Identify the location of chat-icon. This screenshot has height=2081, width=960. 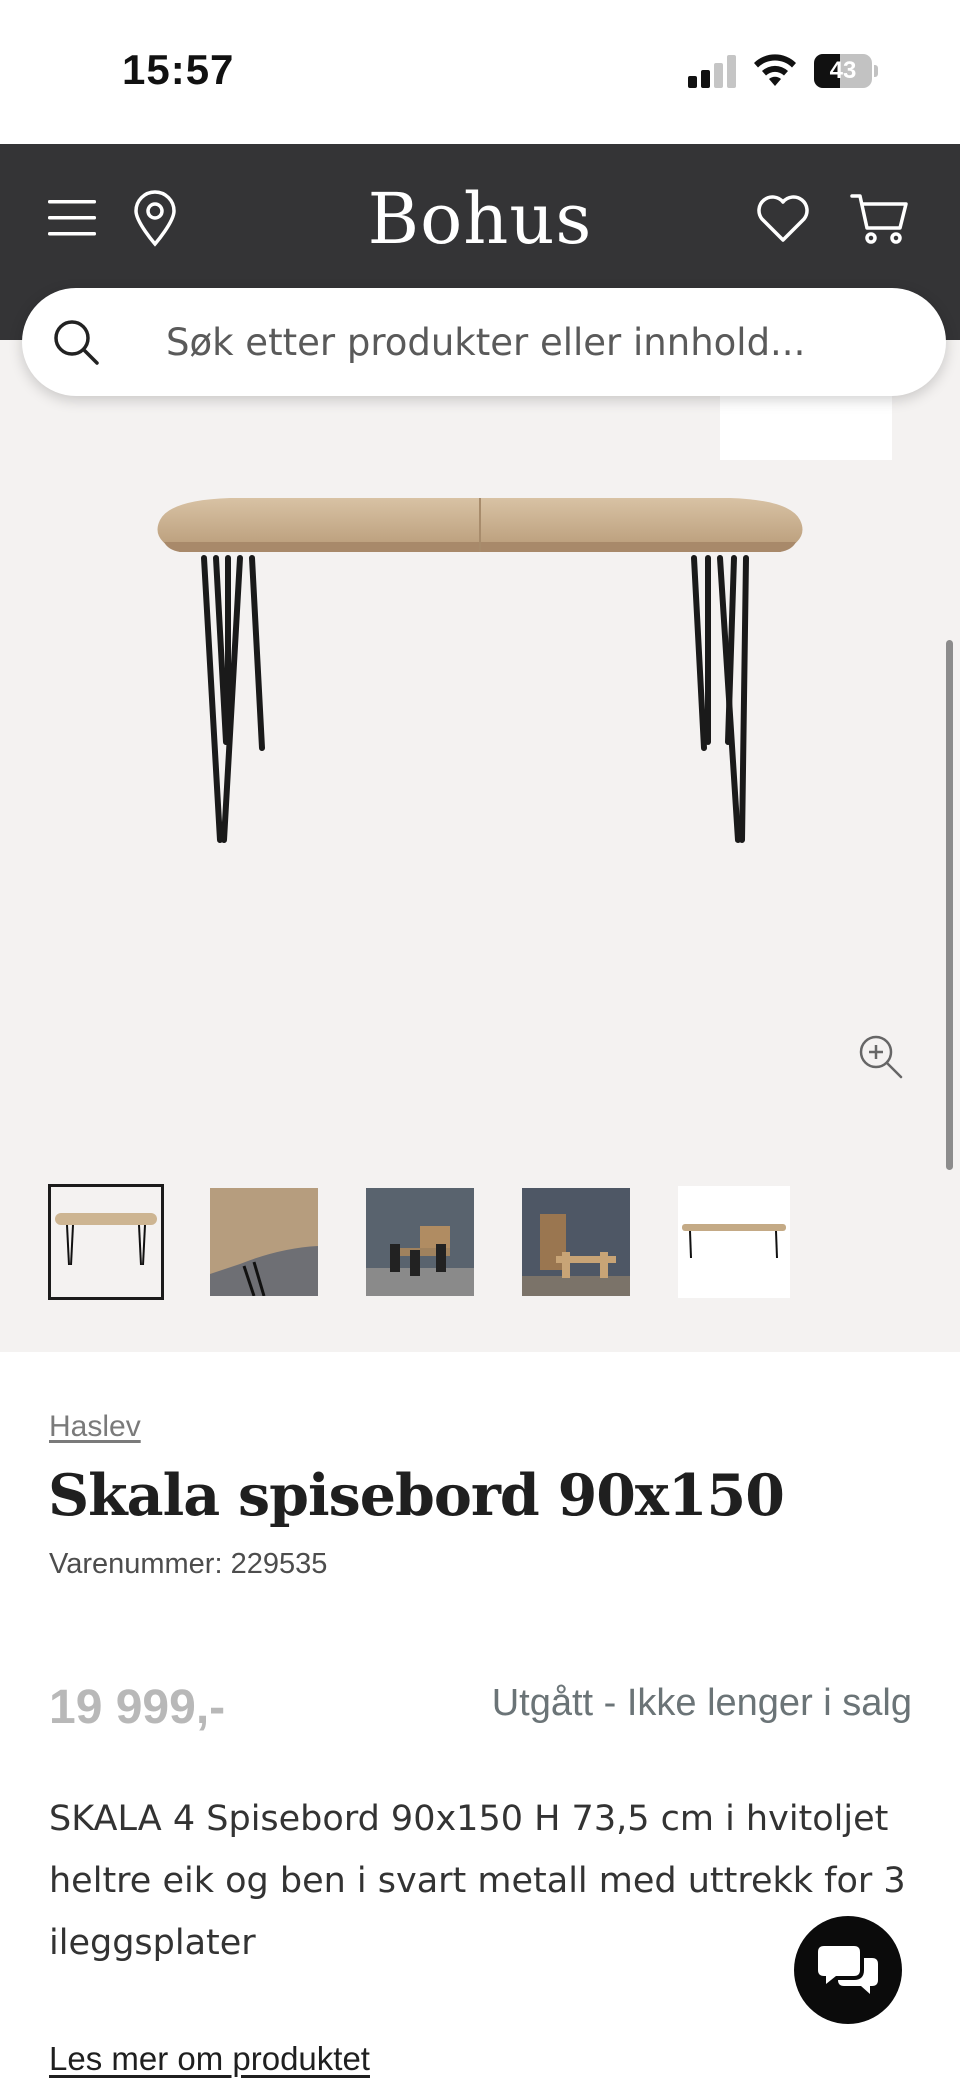
(848, 1970).